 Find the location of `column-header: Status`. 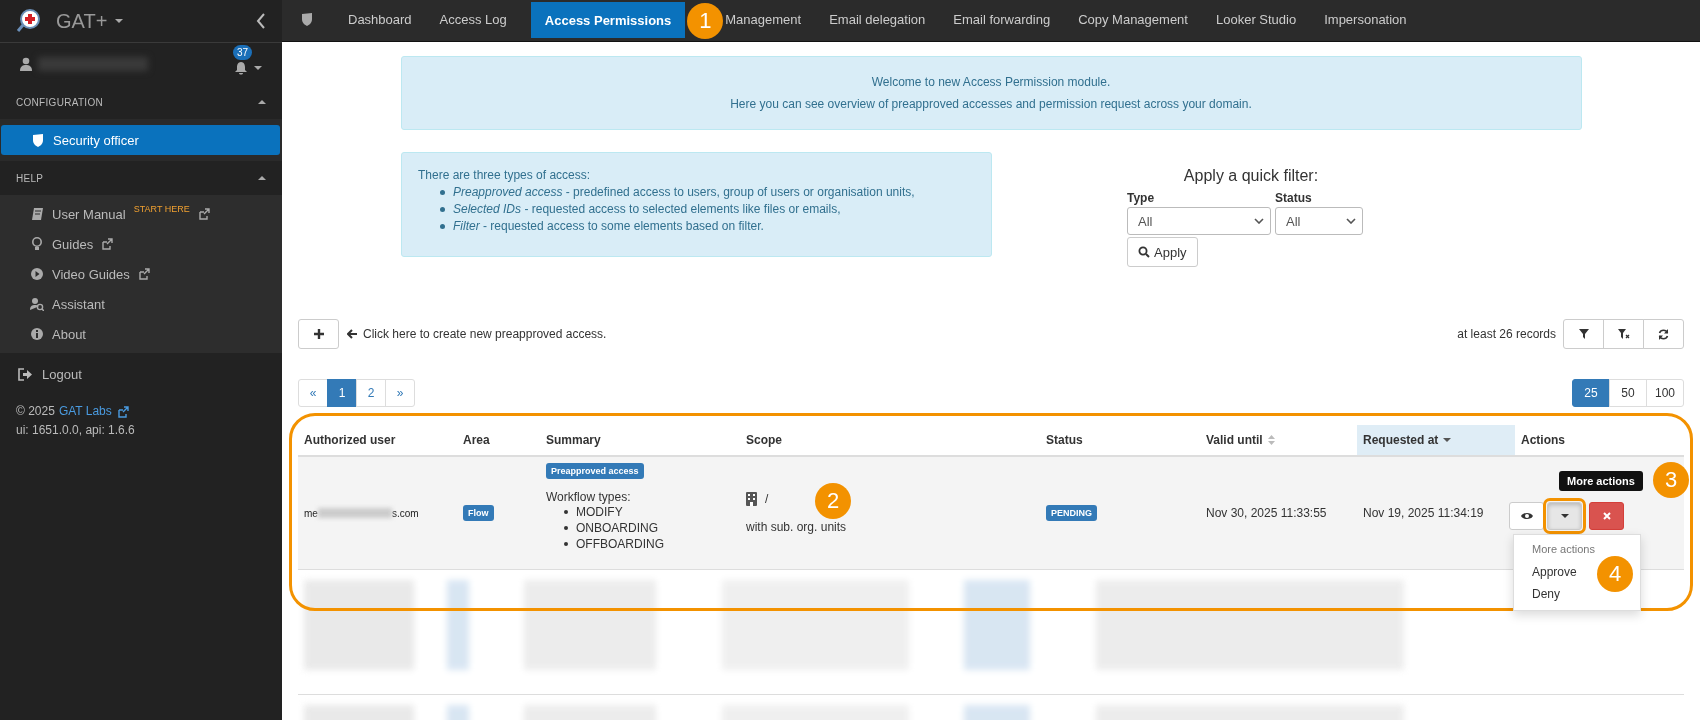

column-header: Status is located at coordinates (1120, 440).